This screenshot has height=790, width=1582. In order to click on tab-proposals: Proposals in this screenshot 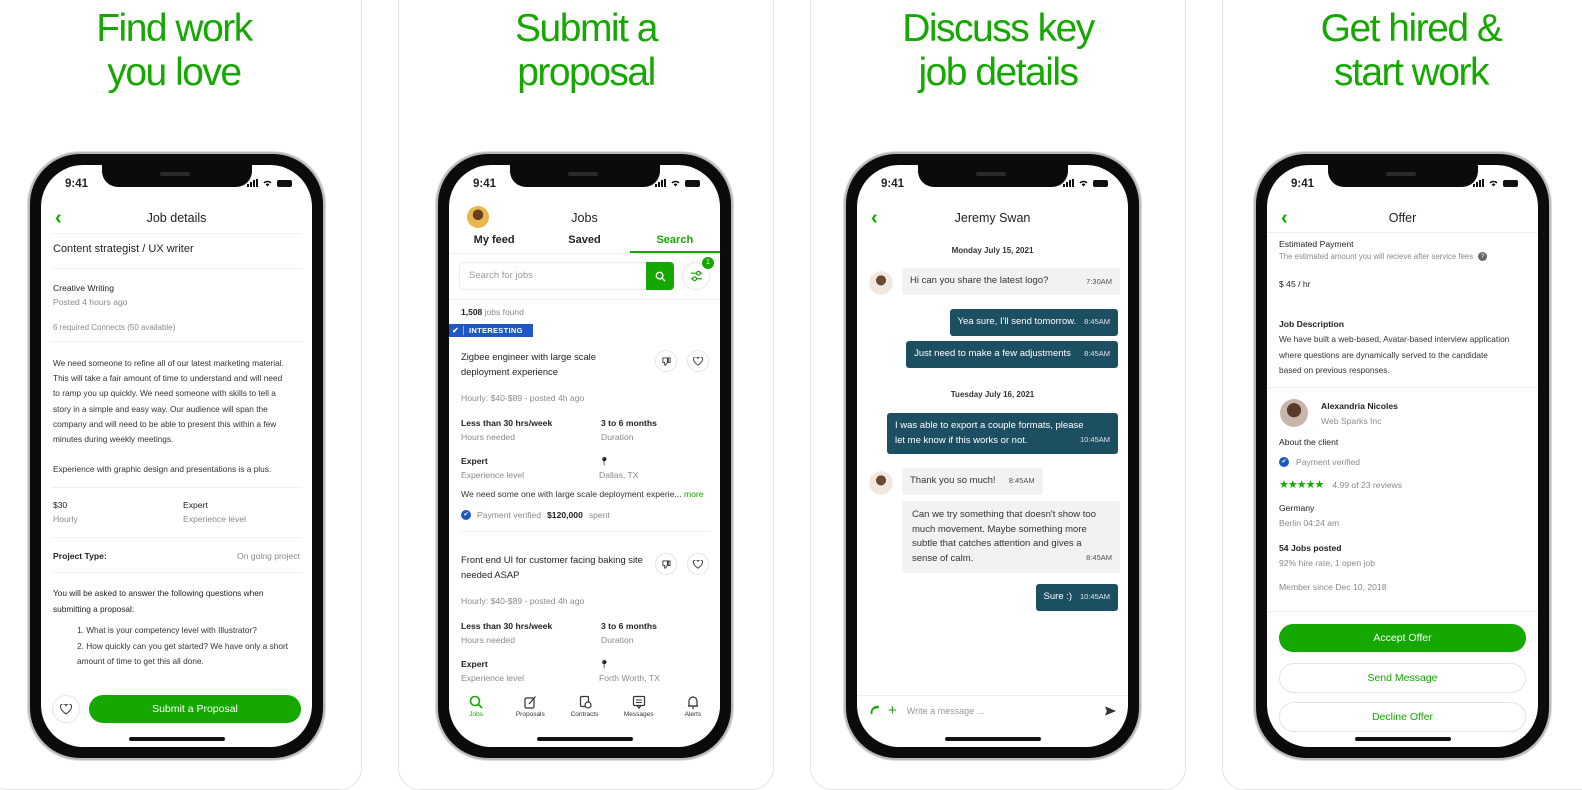, I will do `click(530, 709)`.